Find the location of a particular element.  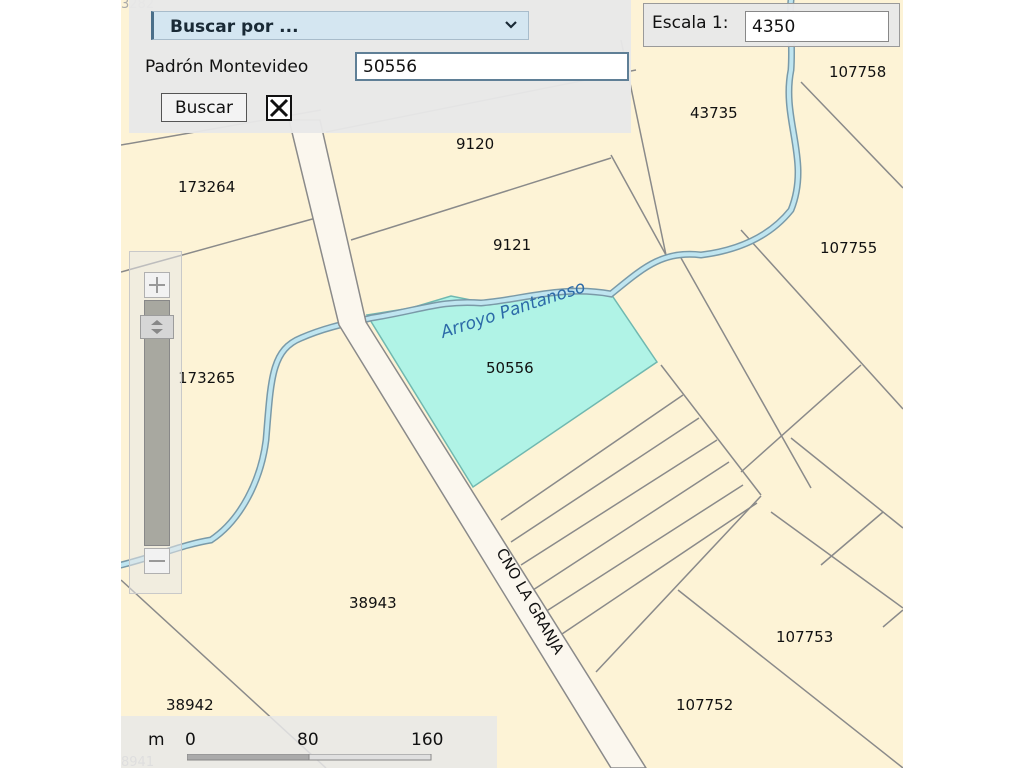

zoom-out-button is located at coordinates (157, 561).